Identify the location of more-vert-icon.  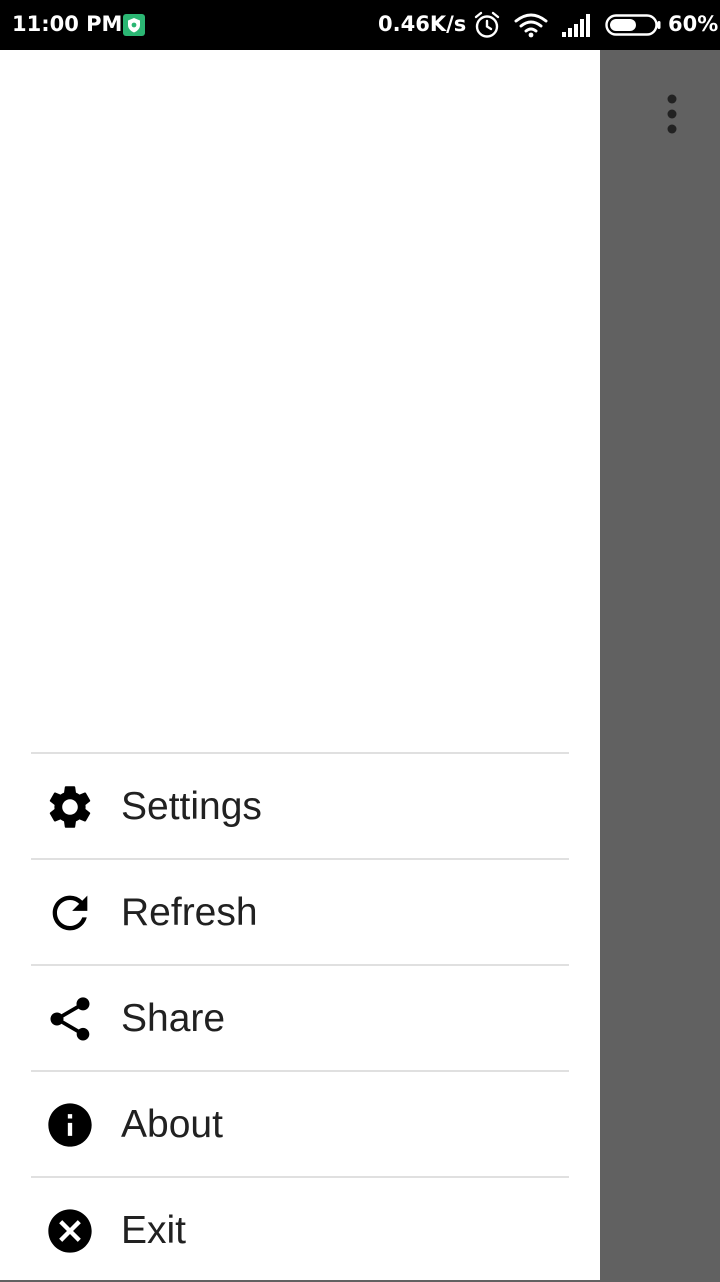
(672, 114).